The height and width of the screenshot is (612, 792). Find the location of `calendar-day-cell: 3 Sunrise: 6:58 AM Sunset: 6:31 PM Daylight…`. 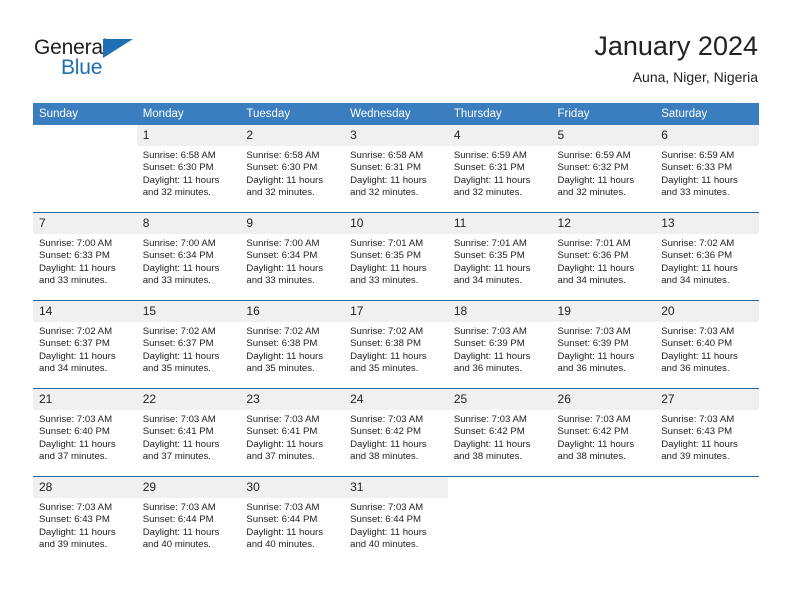

calendar-day-cell: 3 Sunrise: 6:58 AM Sunset: 6:31 PM Daylight… is located at coordinates (396, 168).